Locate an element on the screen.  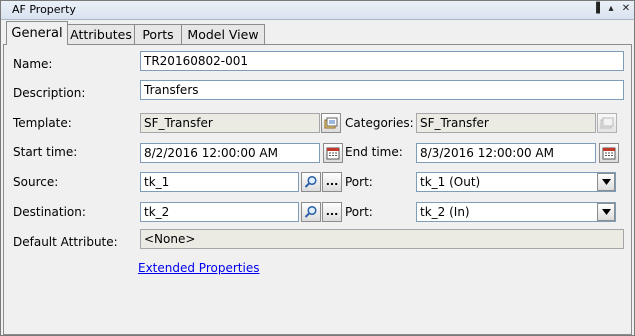
tab-model-view: Model View is located at coordinates (223, 34).